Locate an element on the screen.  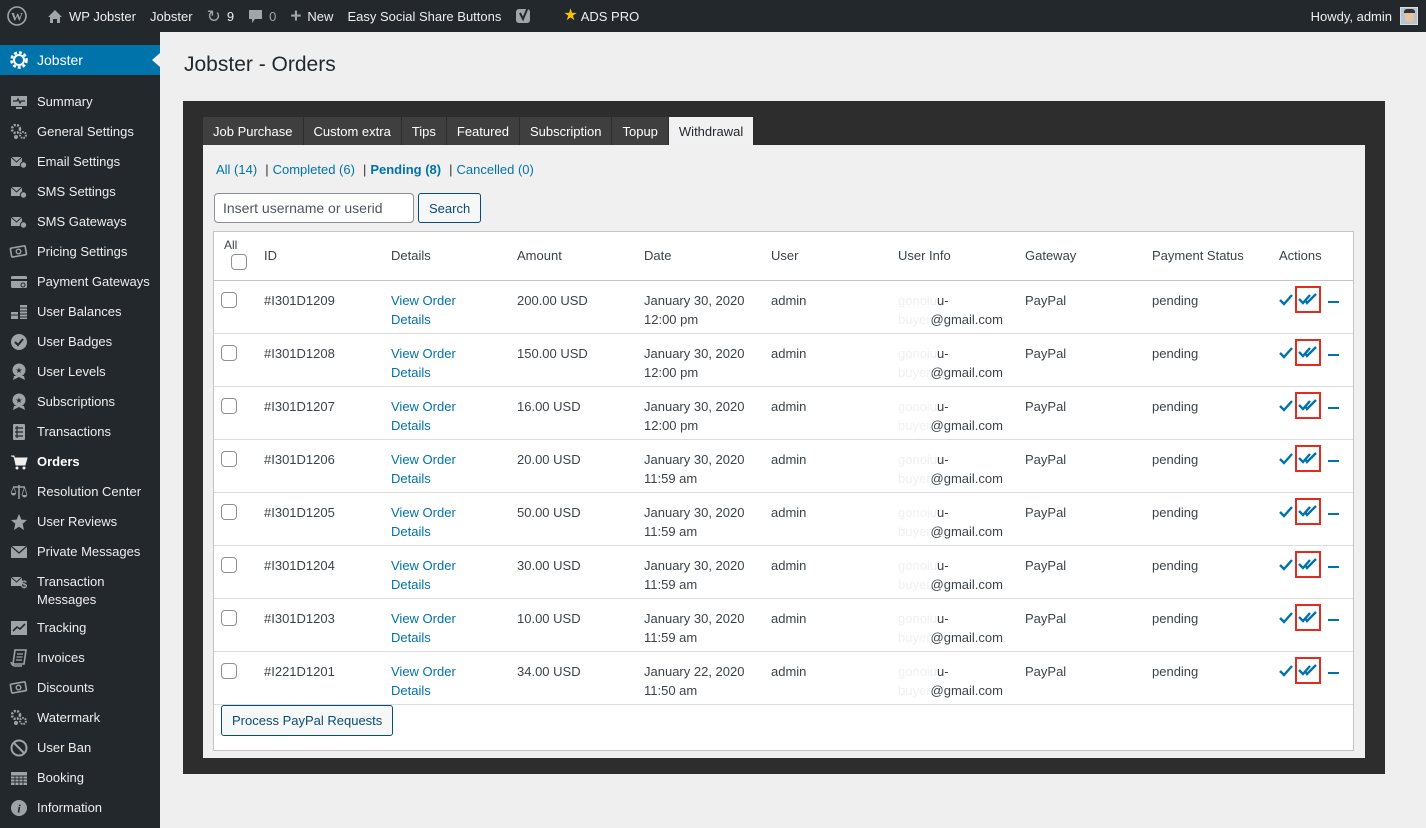
filter-cancelled: Cancelled (0) is located at coordinates (495, 169).